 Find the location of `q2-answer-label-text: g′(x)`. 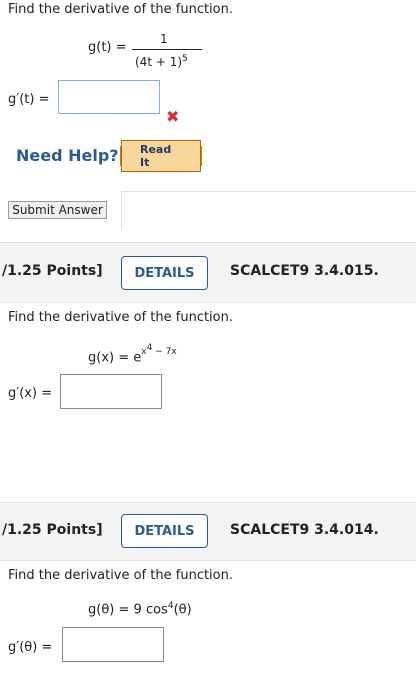

q2-answer-label-text: g′(x) is located at coordinates (23, 393).